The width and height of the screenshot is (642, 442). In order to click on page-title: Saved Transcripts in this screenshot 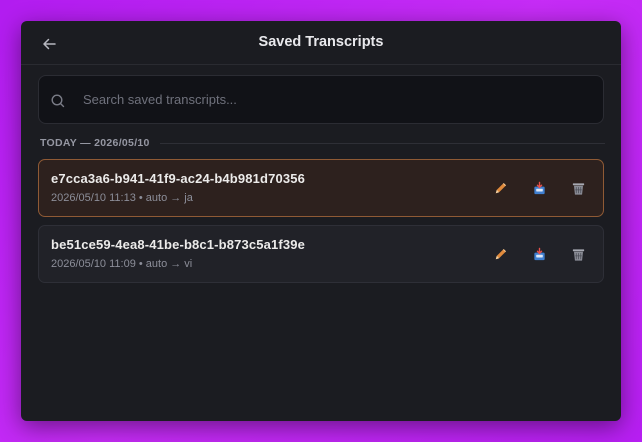, I will do `click(321, 42)`.